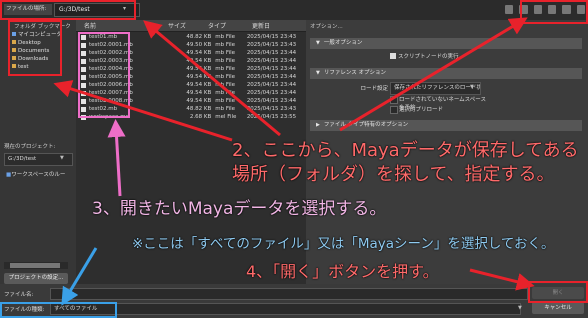  What do you see at coordinates (443, 104) in the screenshot?
I see `reserve-namespaces-label: ロードされていないネームスペースを予約` at bounding box center [443, 104].